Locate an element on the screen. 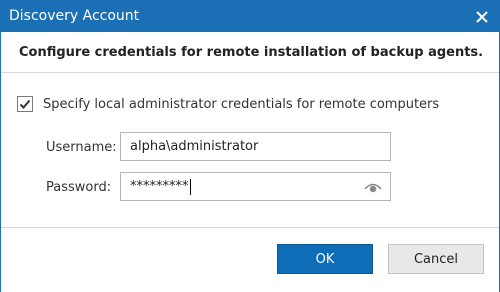 Image resolution: width=500 pixels, height=292 pixels. username-input: alpha\administrator is located at coordinates (255, 146).